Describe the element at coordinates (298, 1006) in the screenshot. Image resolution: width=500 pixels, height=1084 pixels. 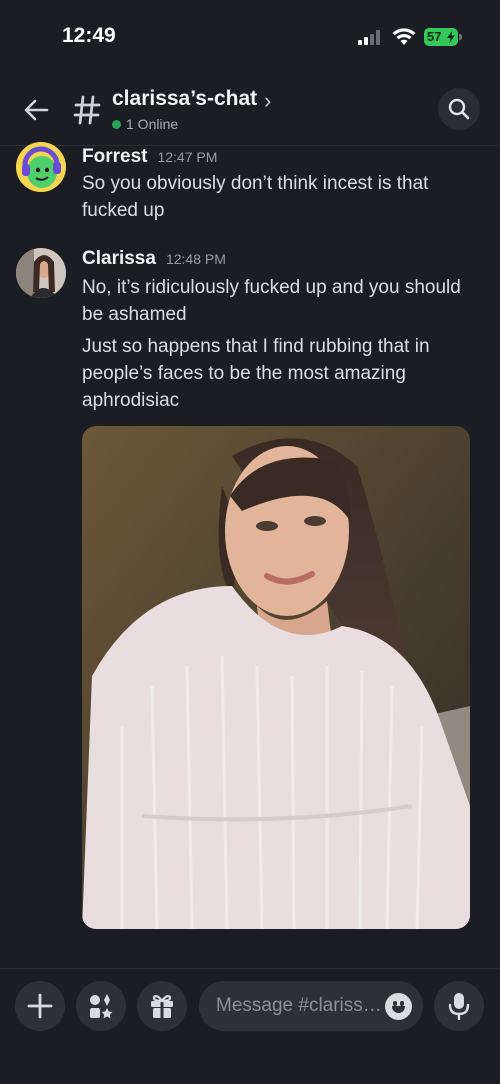
I see `message-input` at that location.